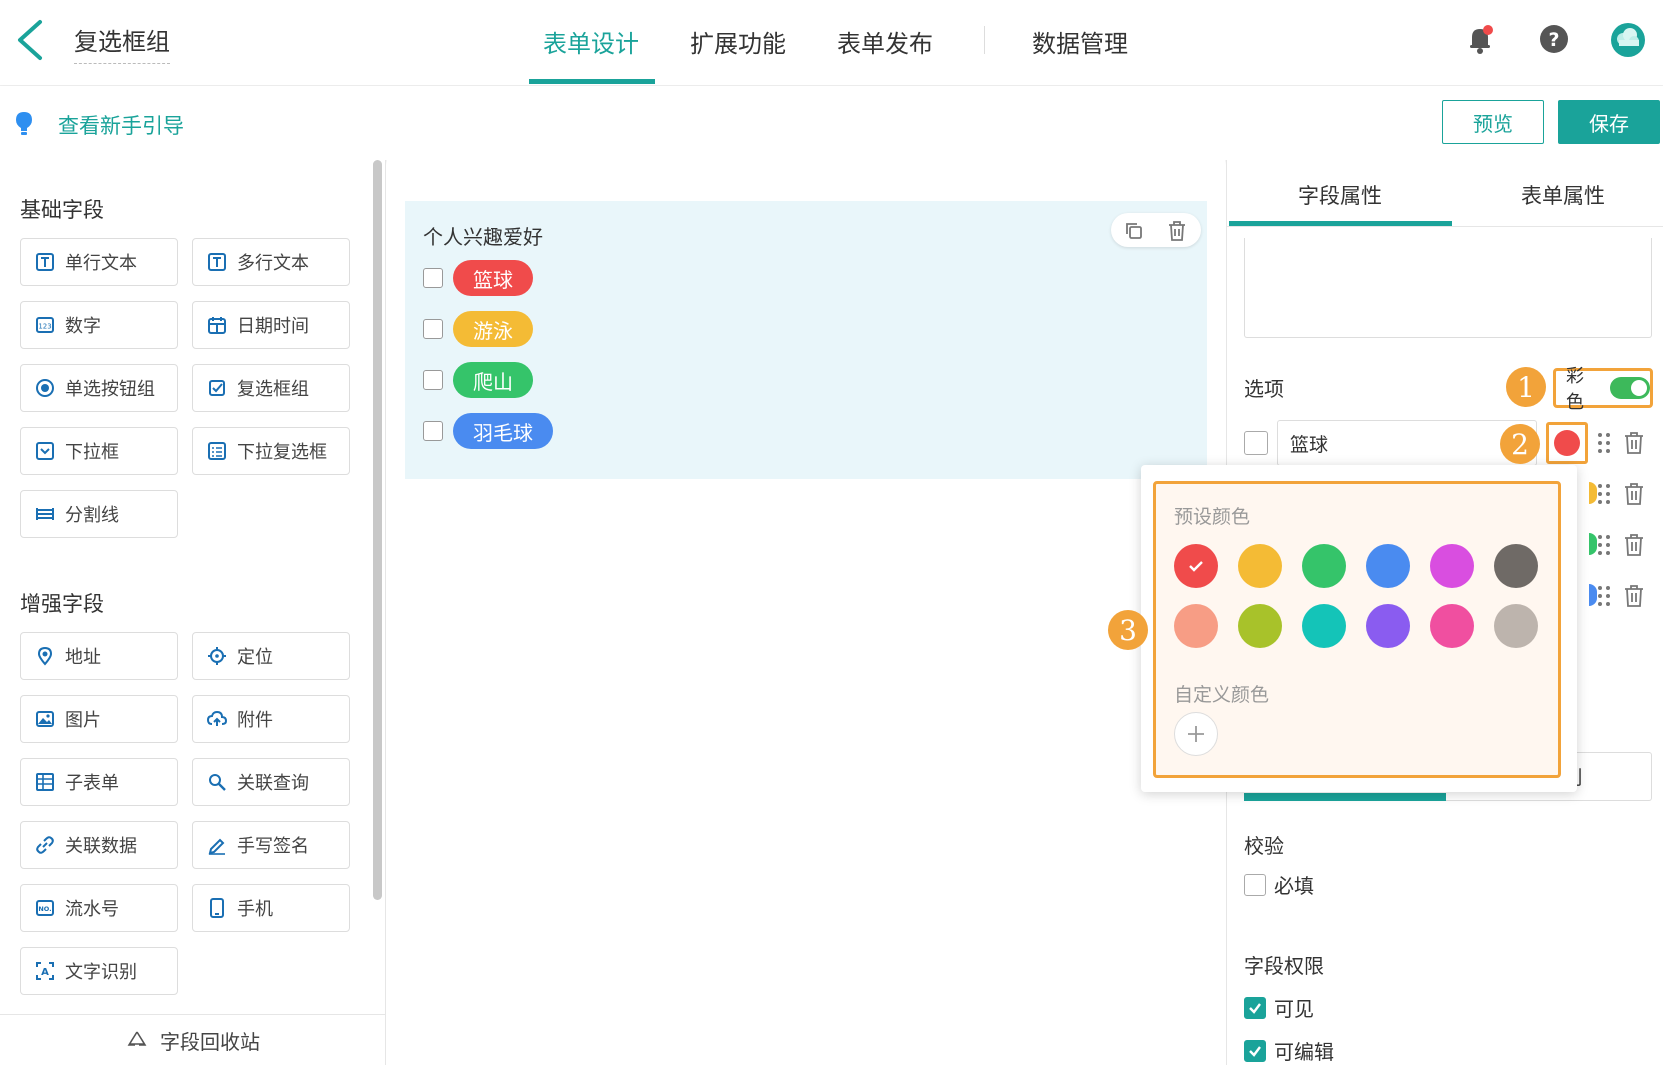 This screenshot has width=1663, height=1065. I want to click on ocr-icon: A, so click(45, 971).